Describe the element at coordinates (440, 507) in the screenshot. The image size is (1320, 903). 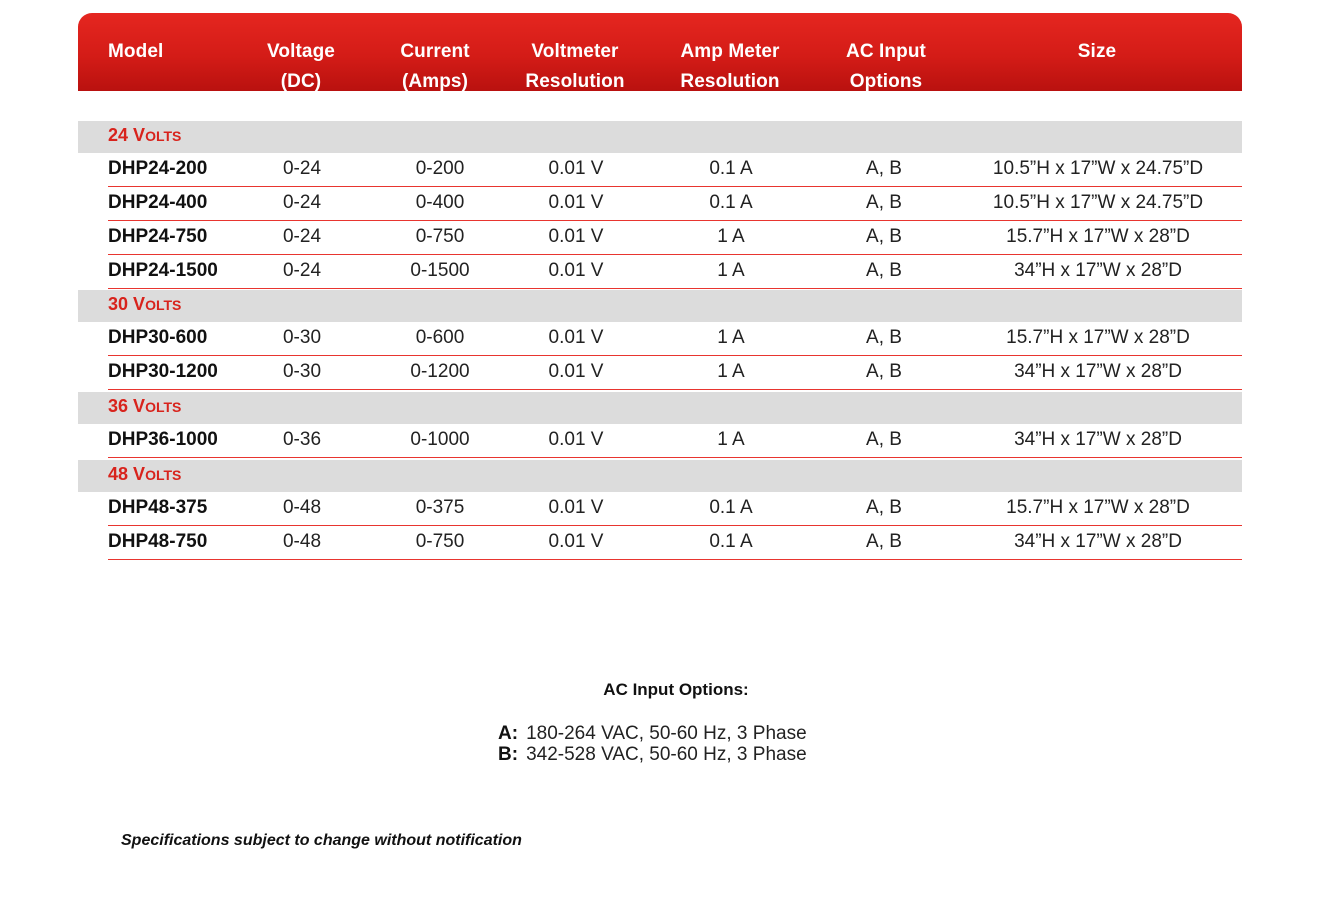
I see `current-cell: 0-375` at that location.